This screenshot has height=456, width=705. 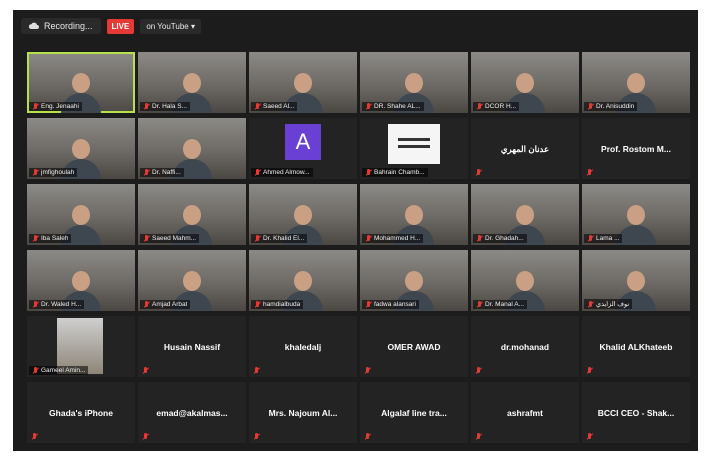 I want to click on participant-name: نوف الزايدي, so click(x=613, y=304).